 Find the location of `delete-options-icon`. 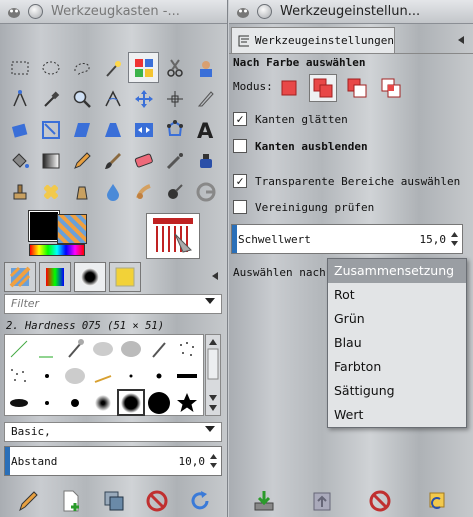

delete-options-icon is located at coordinates (380, 501).